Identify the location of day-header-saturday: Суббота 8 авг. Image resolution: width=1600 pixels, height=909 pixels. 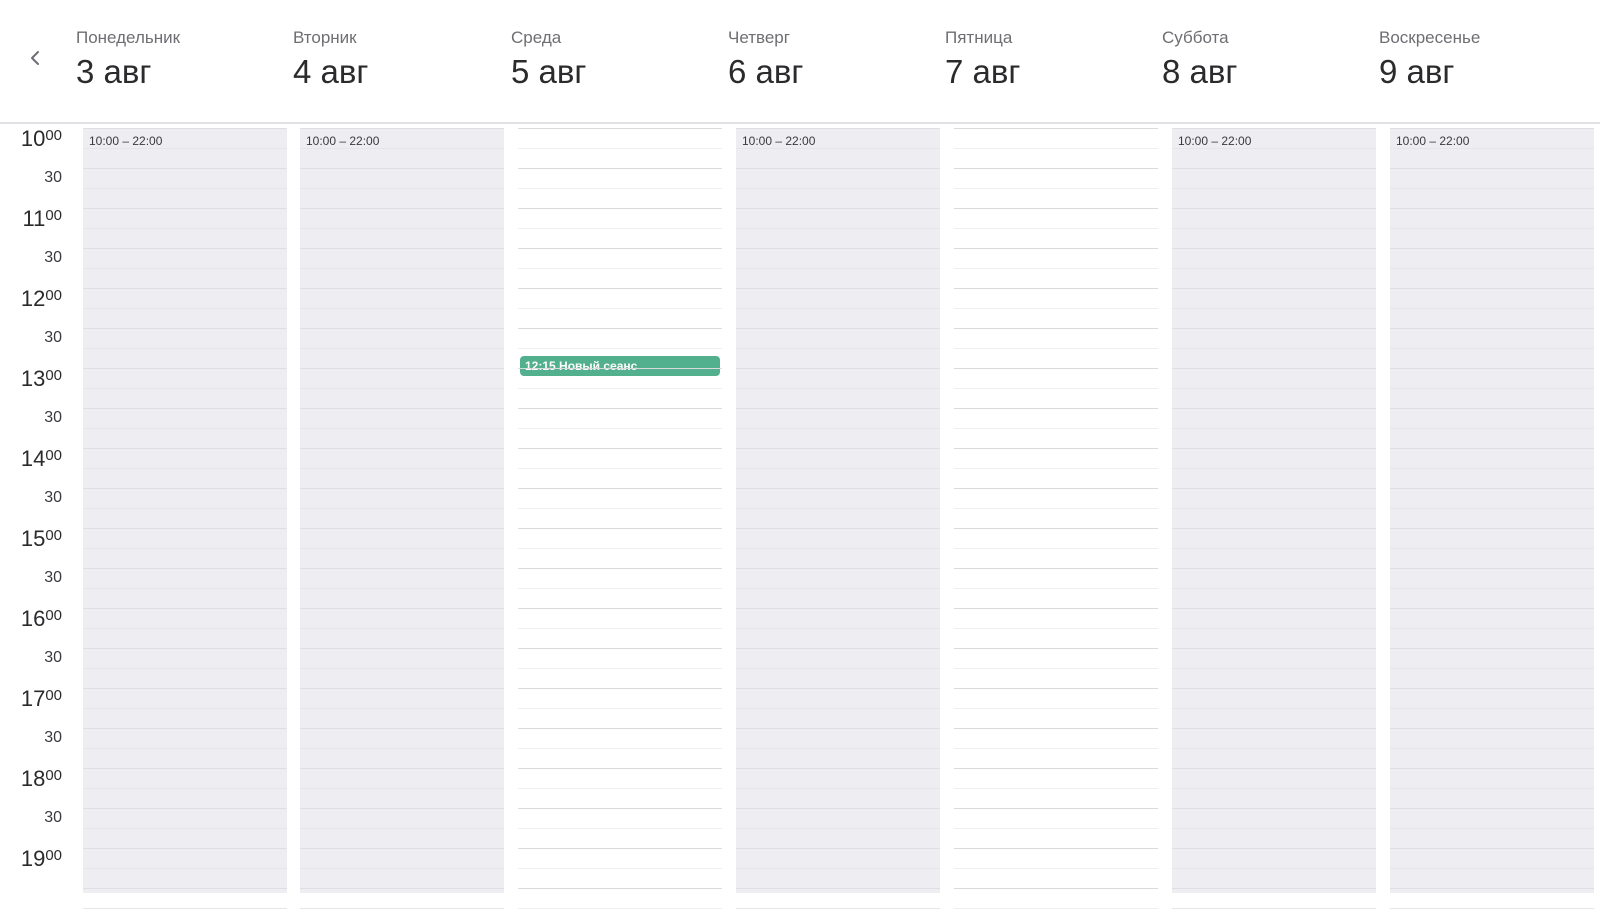
(1262, 60).